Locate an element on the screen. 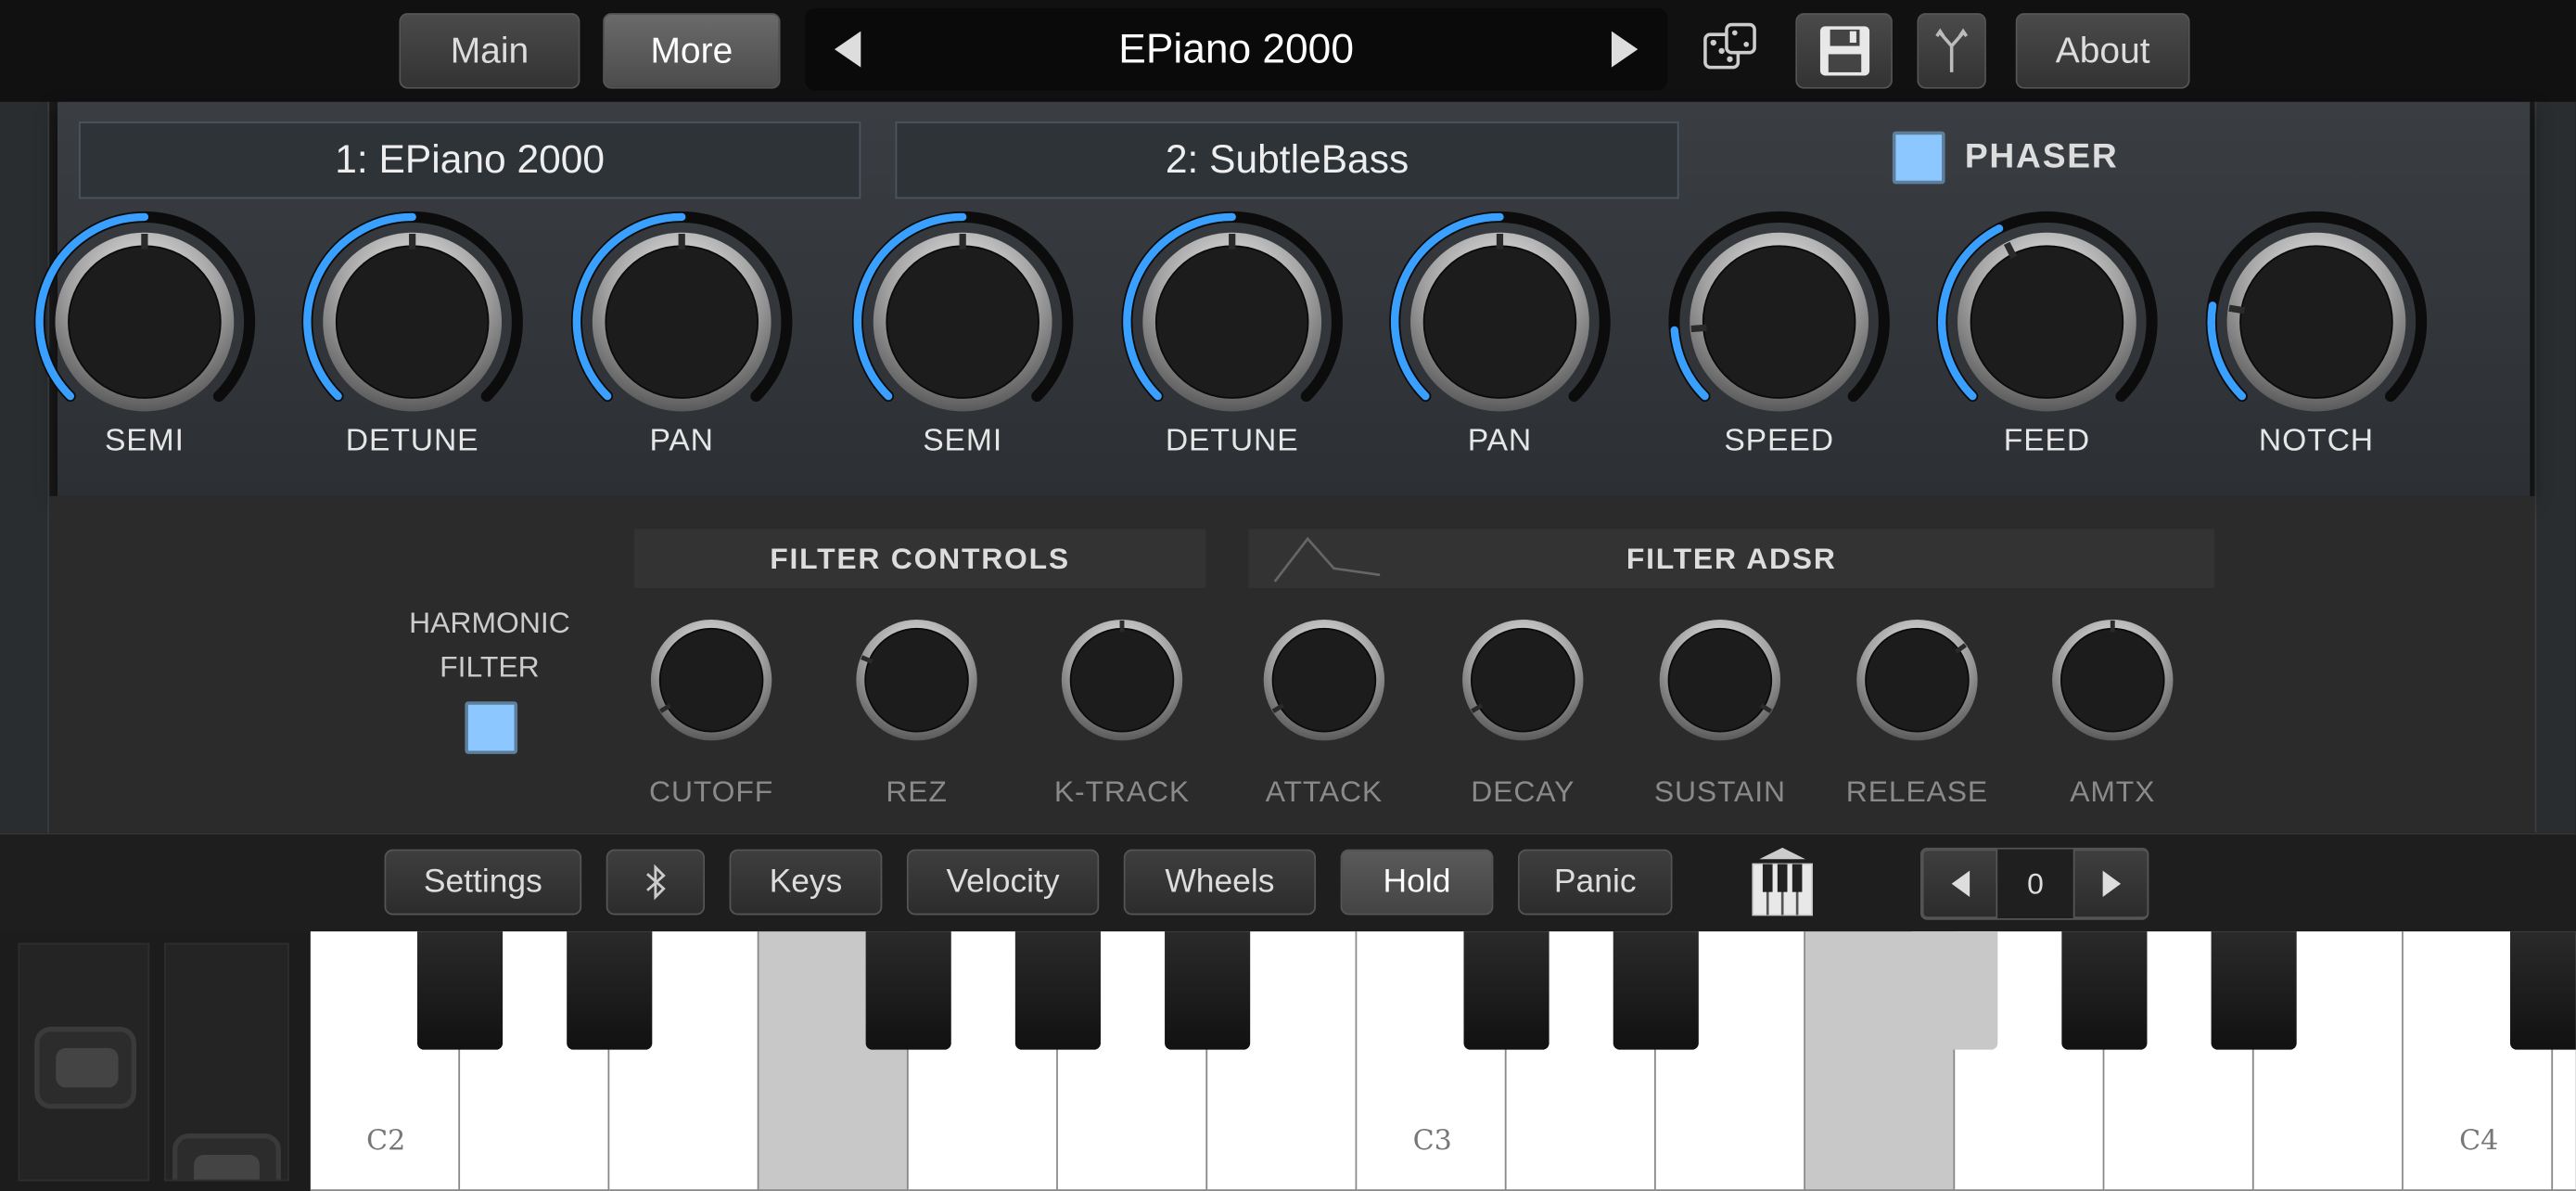 The width and height of the screenshot is (2576, 1191). black-key-csharp2 is located at coordinates (460, 990).